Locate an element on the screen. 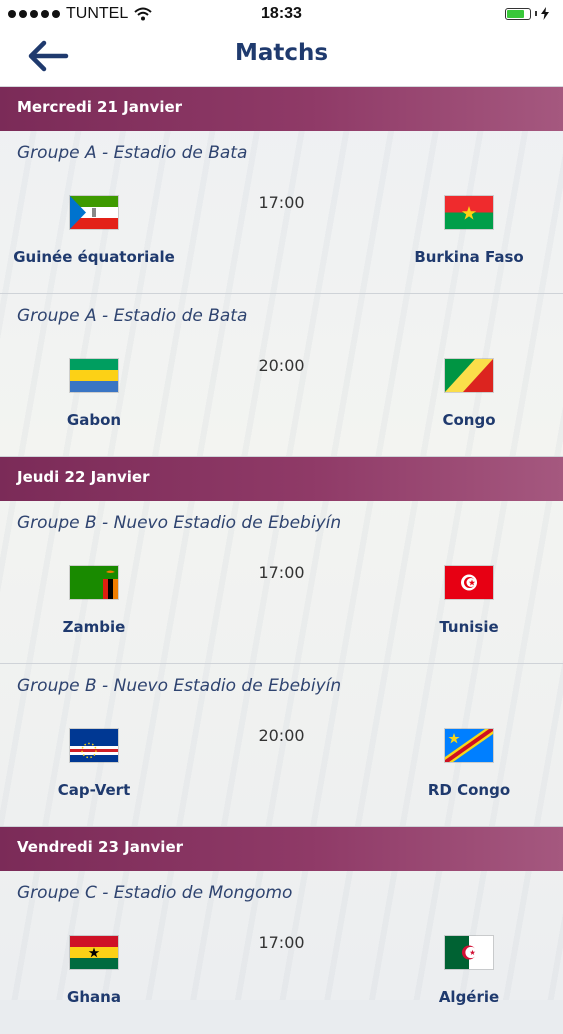 Image resolution: width=563 pixels, height=1034 pixels. away-team-name: Congo is located at coordinates (469, 420).